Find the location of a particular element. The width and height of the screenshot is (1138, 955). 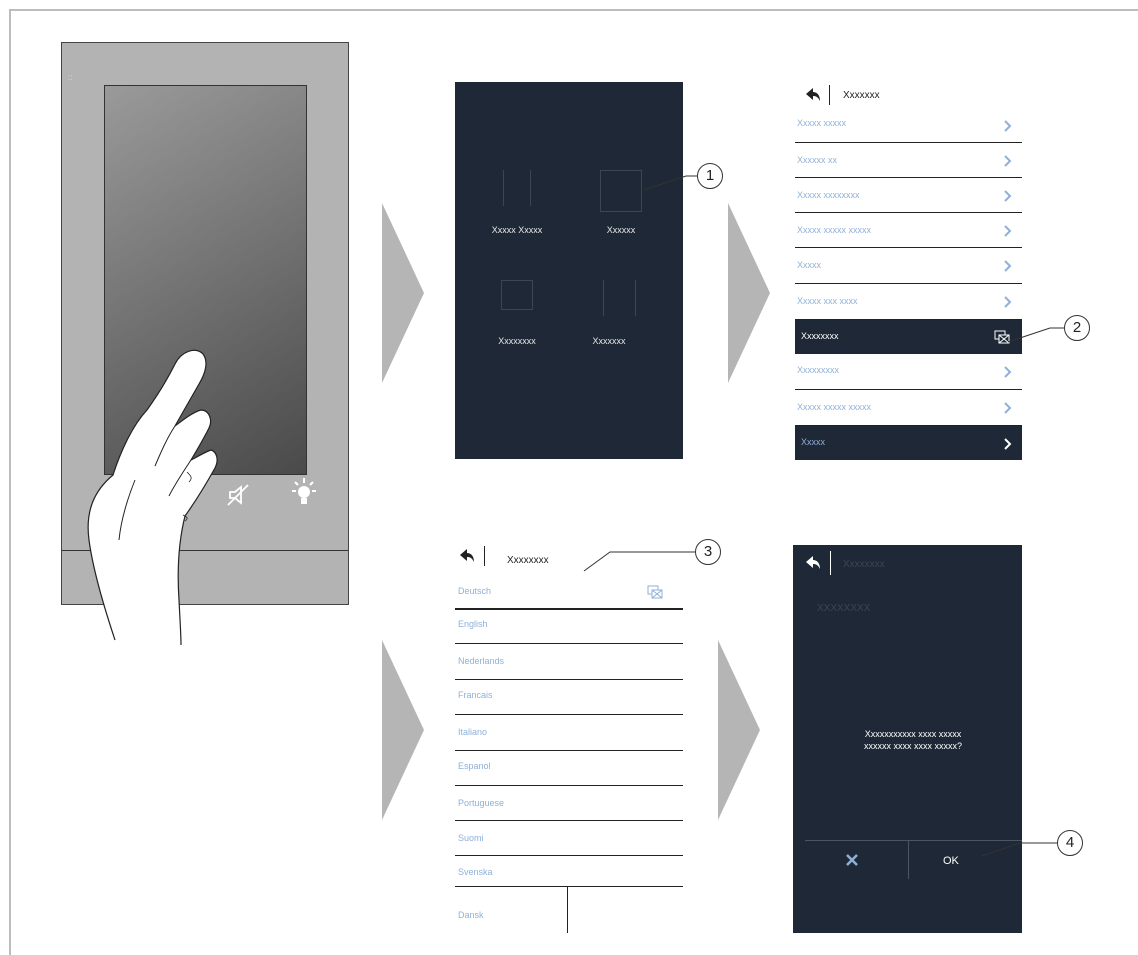

menu-item-2: Xxxxxx is located at coordinates (621, 230).